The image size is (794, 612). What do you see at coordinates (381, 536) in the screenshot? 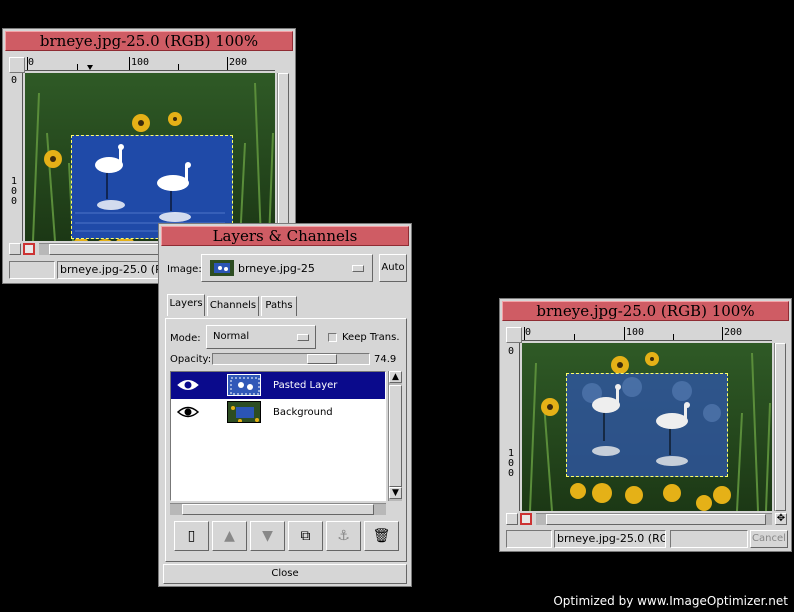
I see `delete-layer-icon: 🗑` at bounding box center [381, 536].